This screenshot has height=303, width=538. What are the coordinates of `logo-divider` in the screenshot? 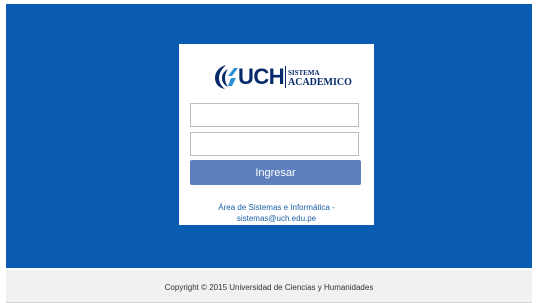 It's located at (285, 77).